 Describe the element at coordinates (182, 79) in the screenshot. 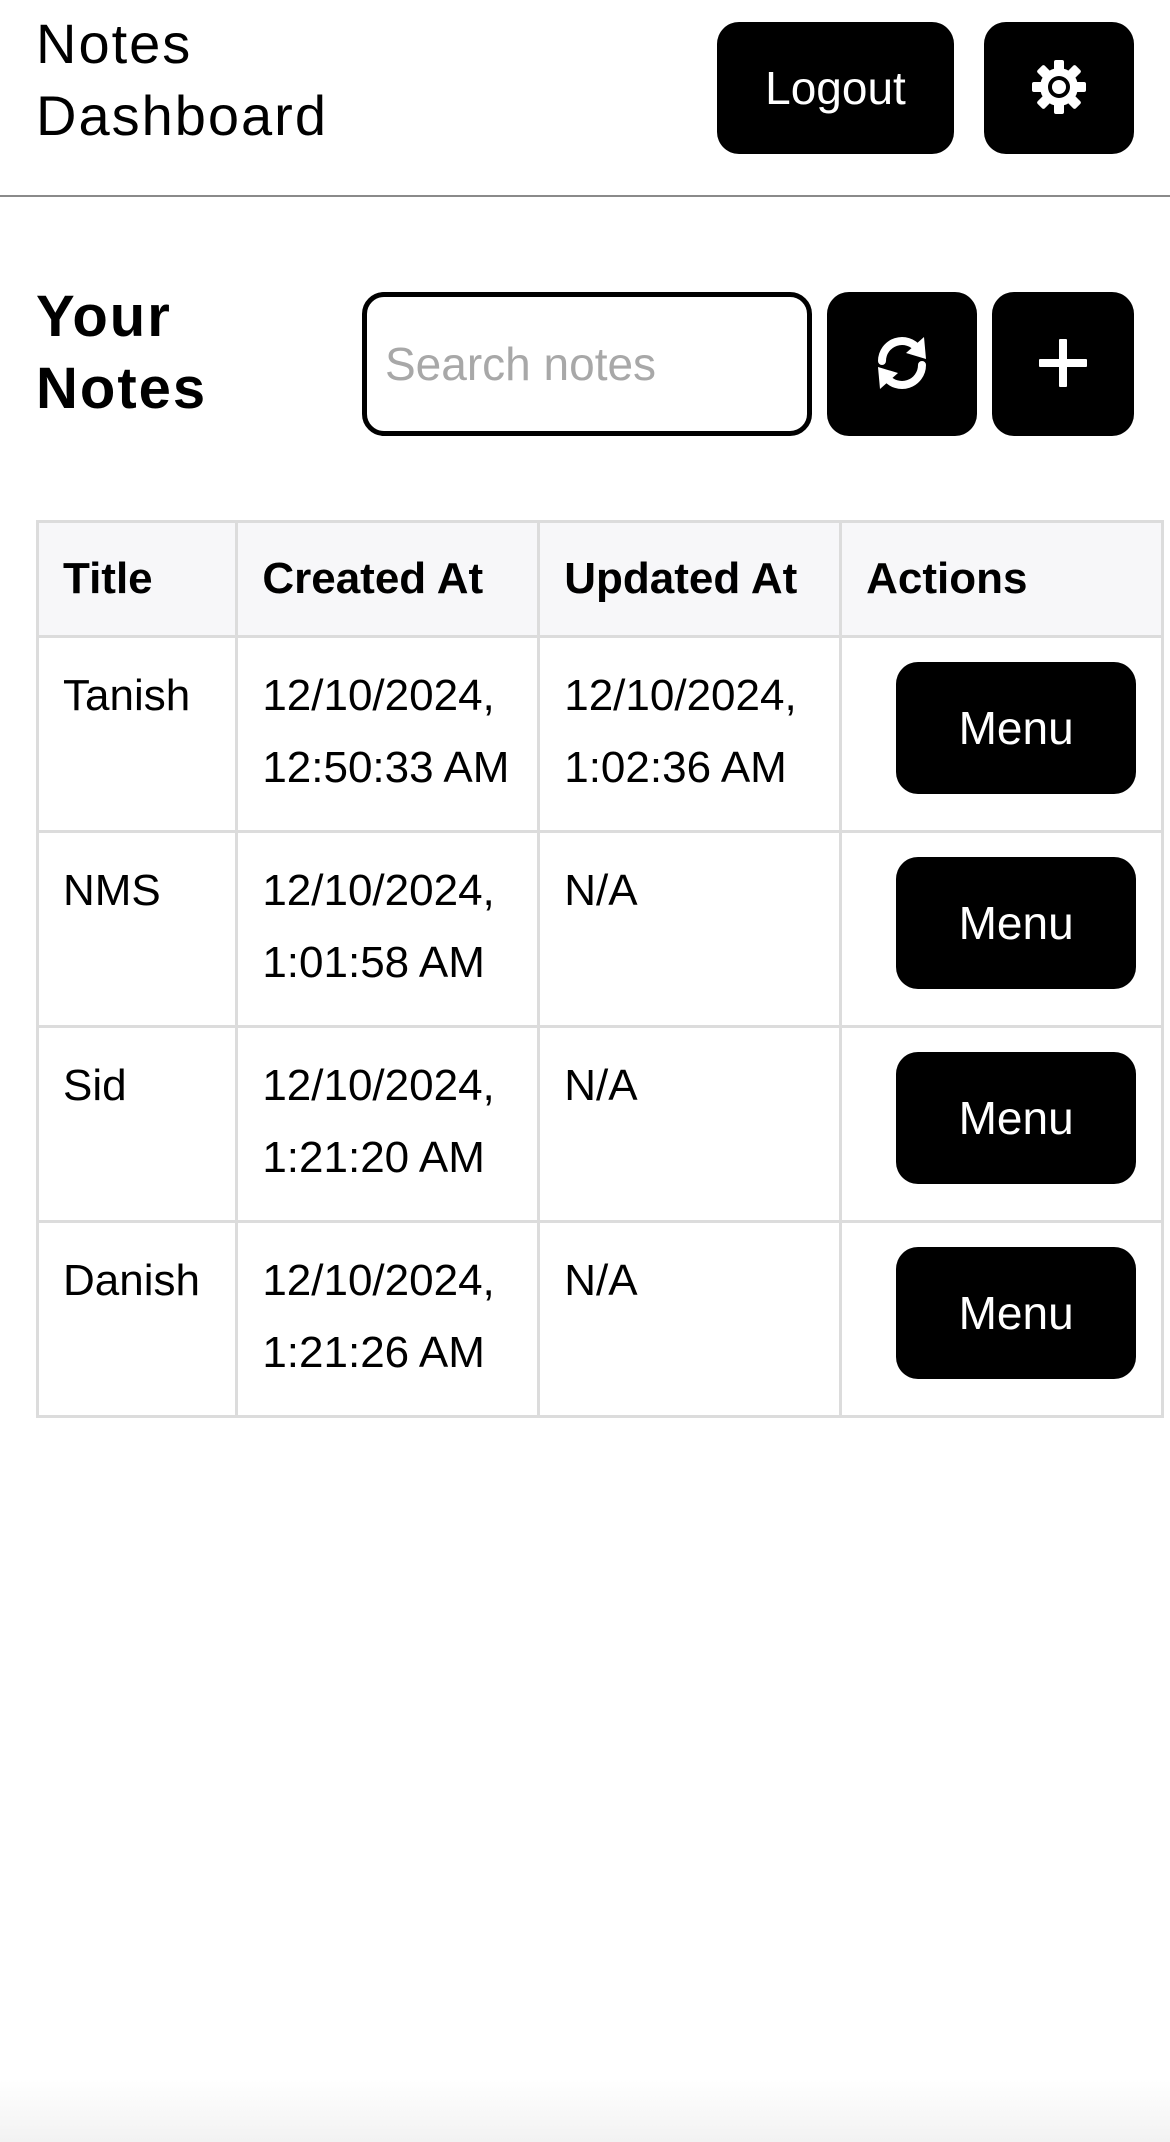

I see `app-title: Notes Dashboard` at that location.